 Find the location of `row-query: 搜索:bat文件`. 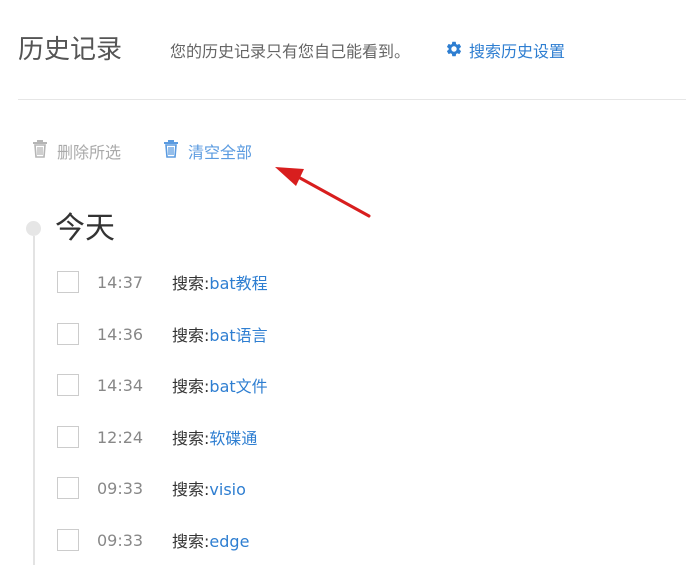

row-query: 搜索:bat文件 is located at coordinates (220, 385).